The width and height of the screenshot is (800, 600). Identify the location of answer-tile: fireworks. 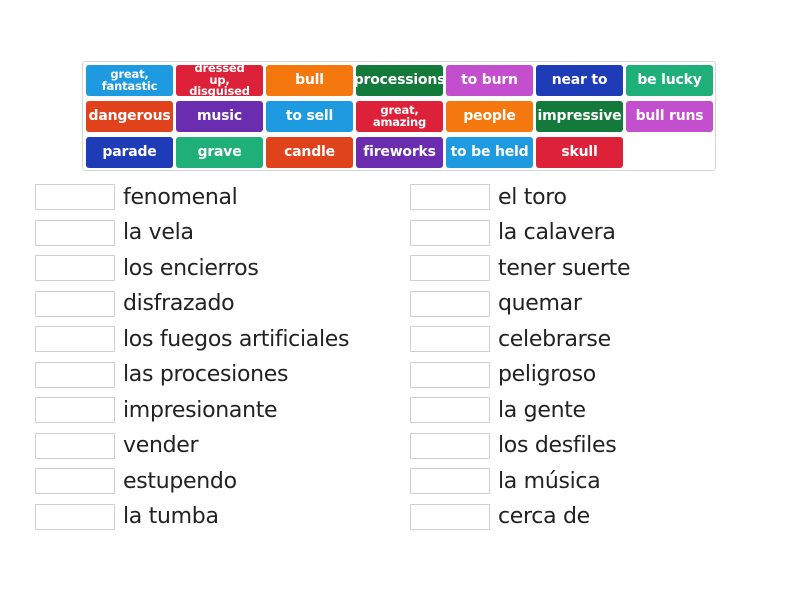
(399, 152).